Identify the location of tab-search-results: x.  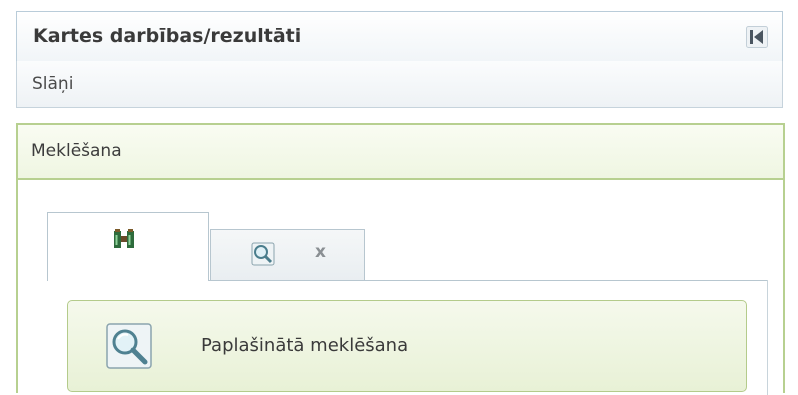
(287, 255).